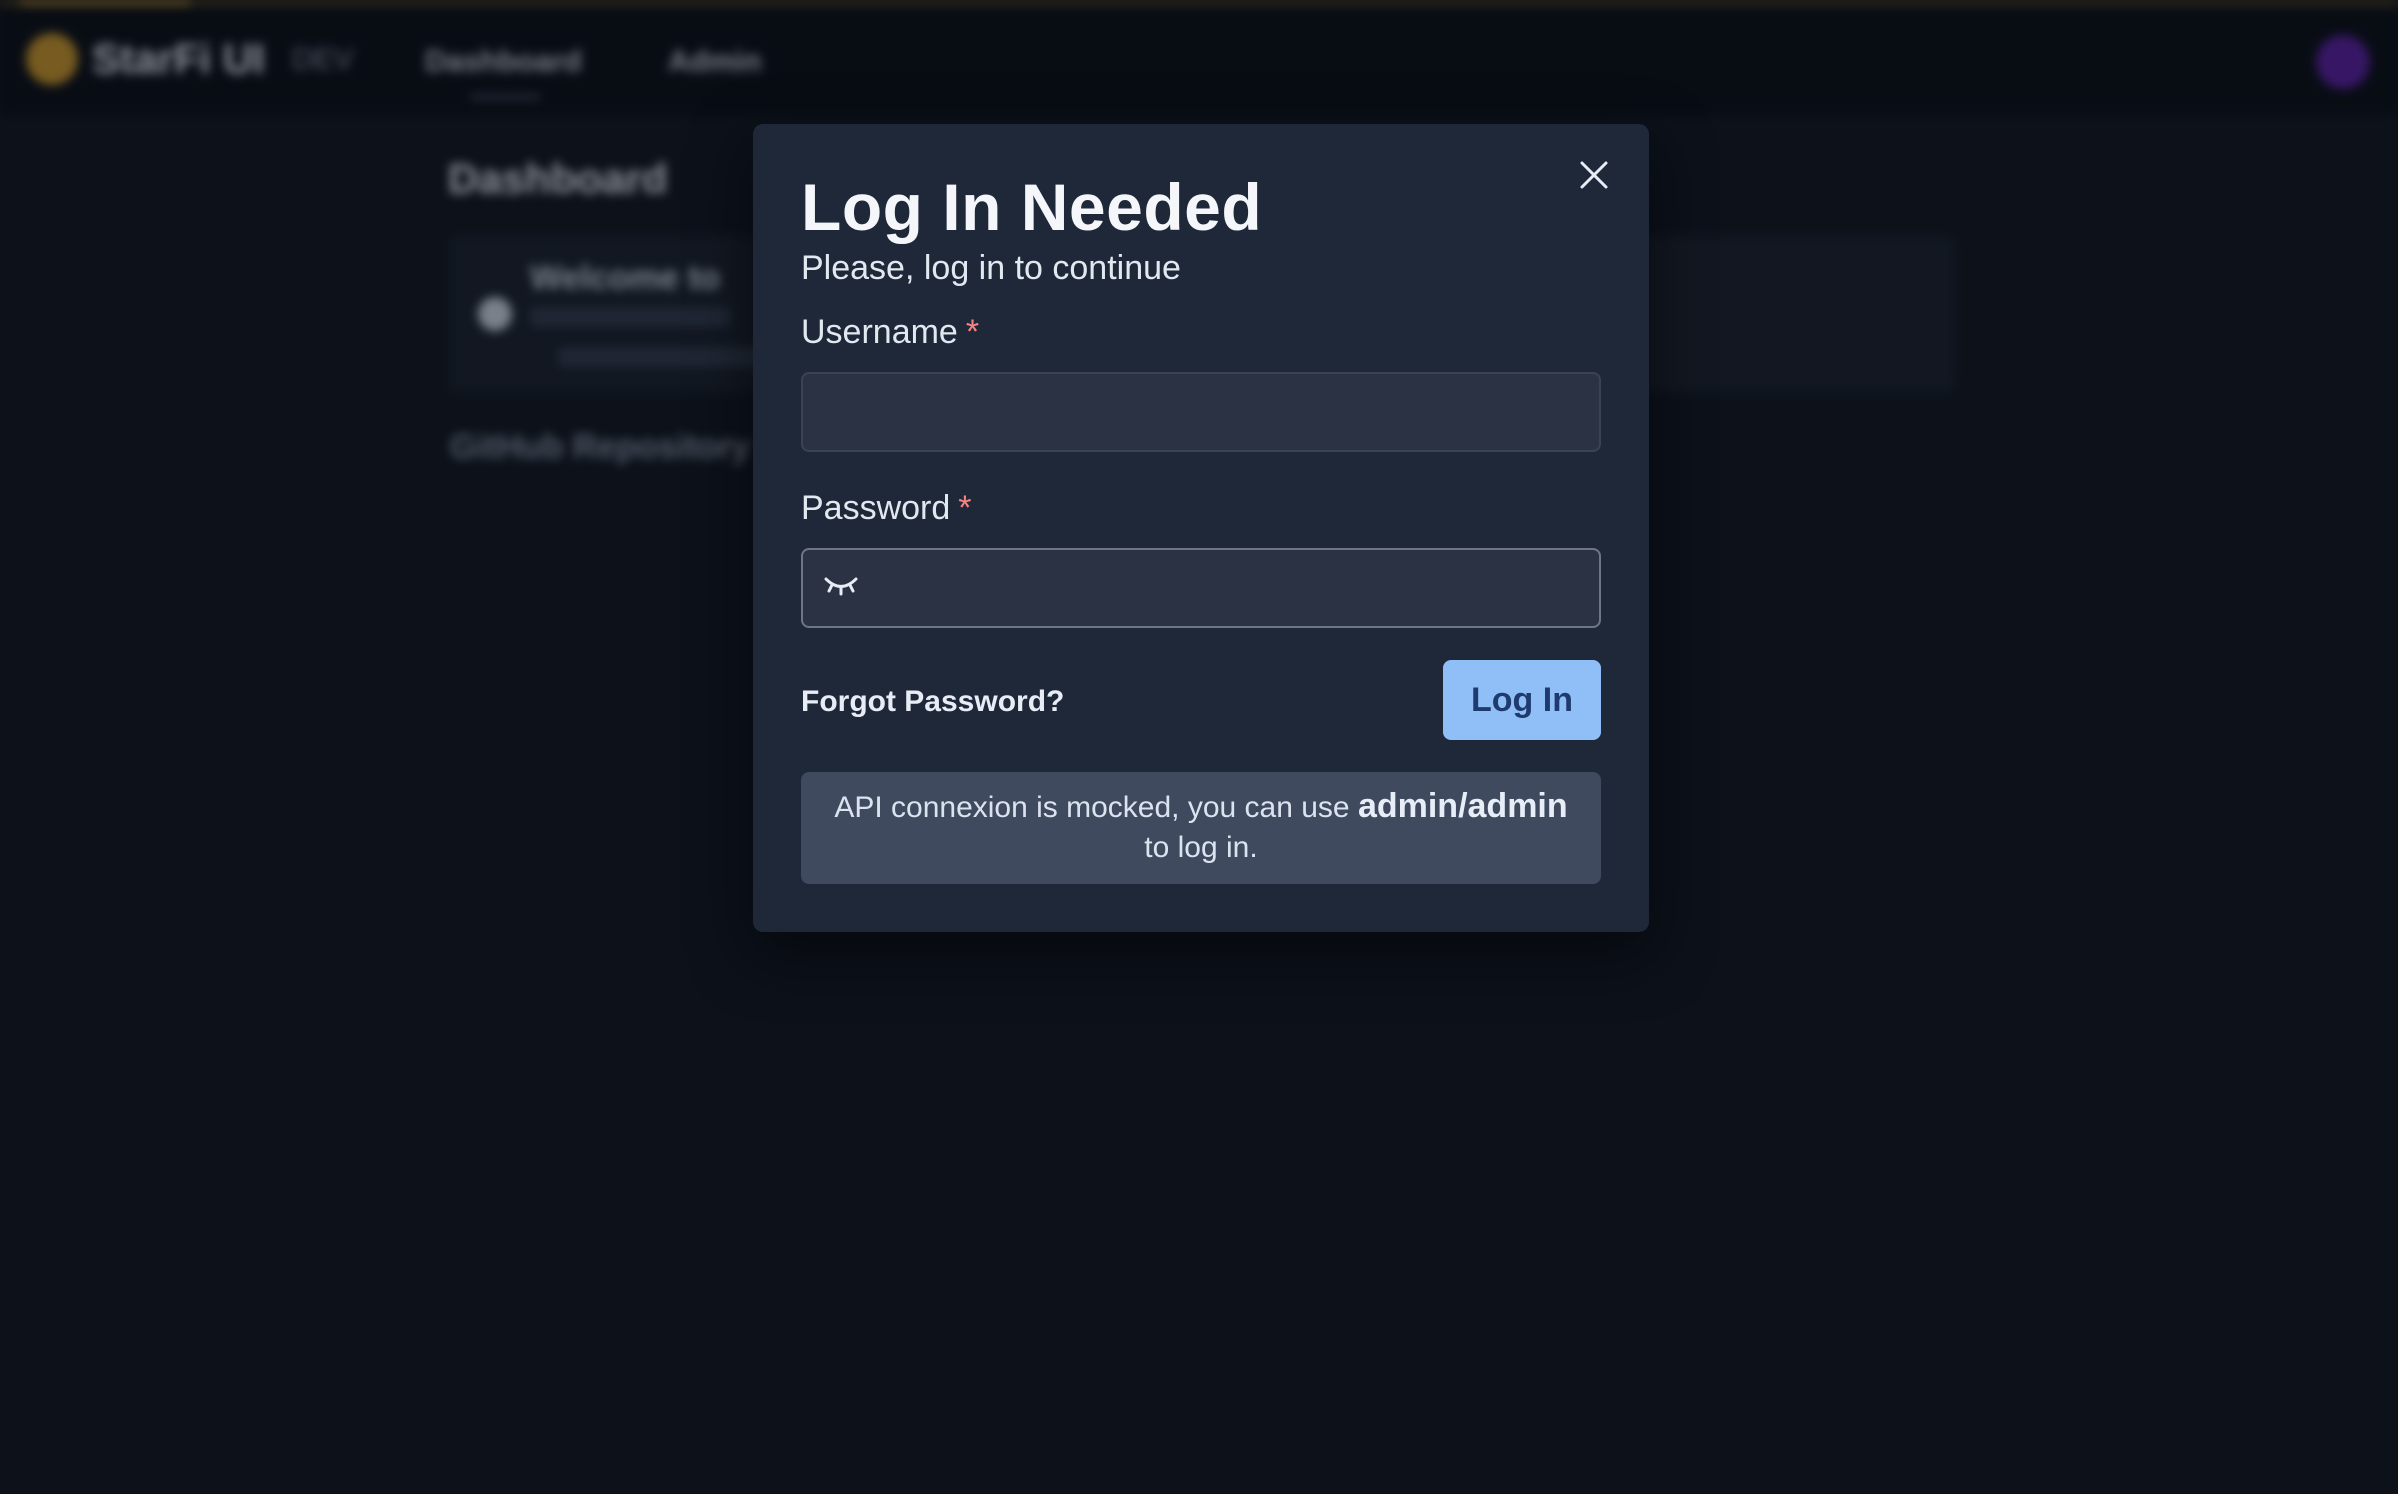 This screenshot has width=2398, height=1494. I want to click on password-label: Password *, so click(886, 508).